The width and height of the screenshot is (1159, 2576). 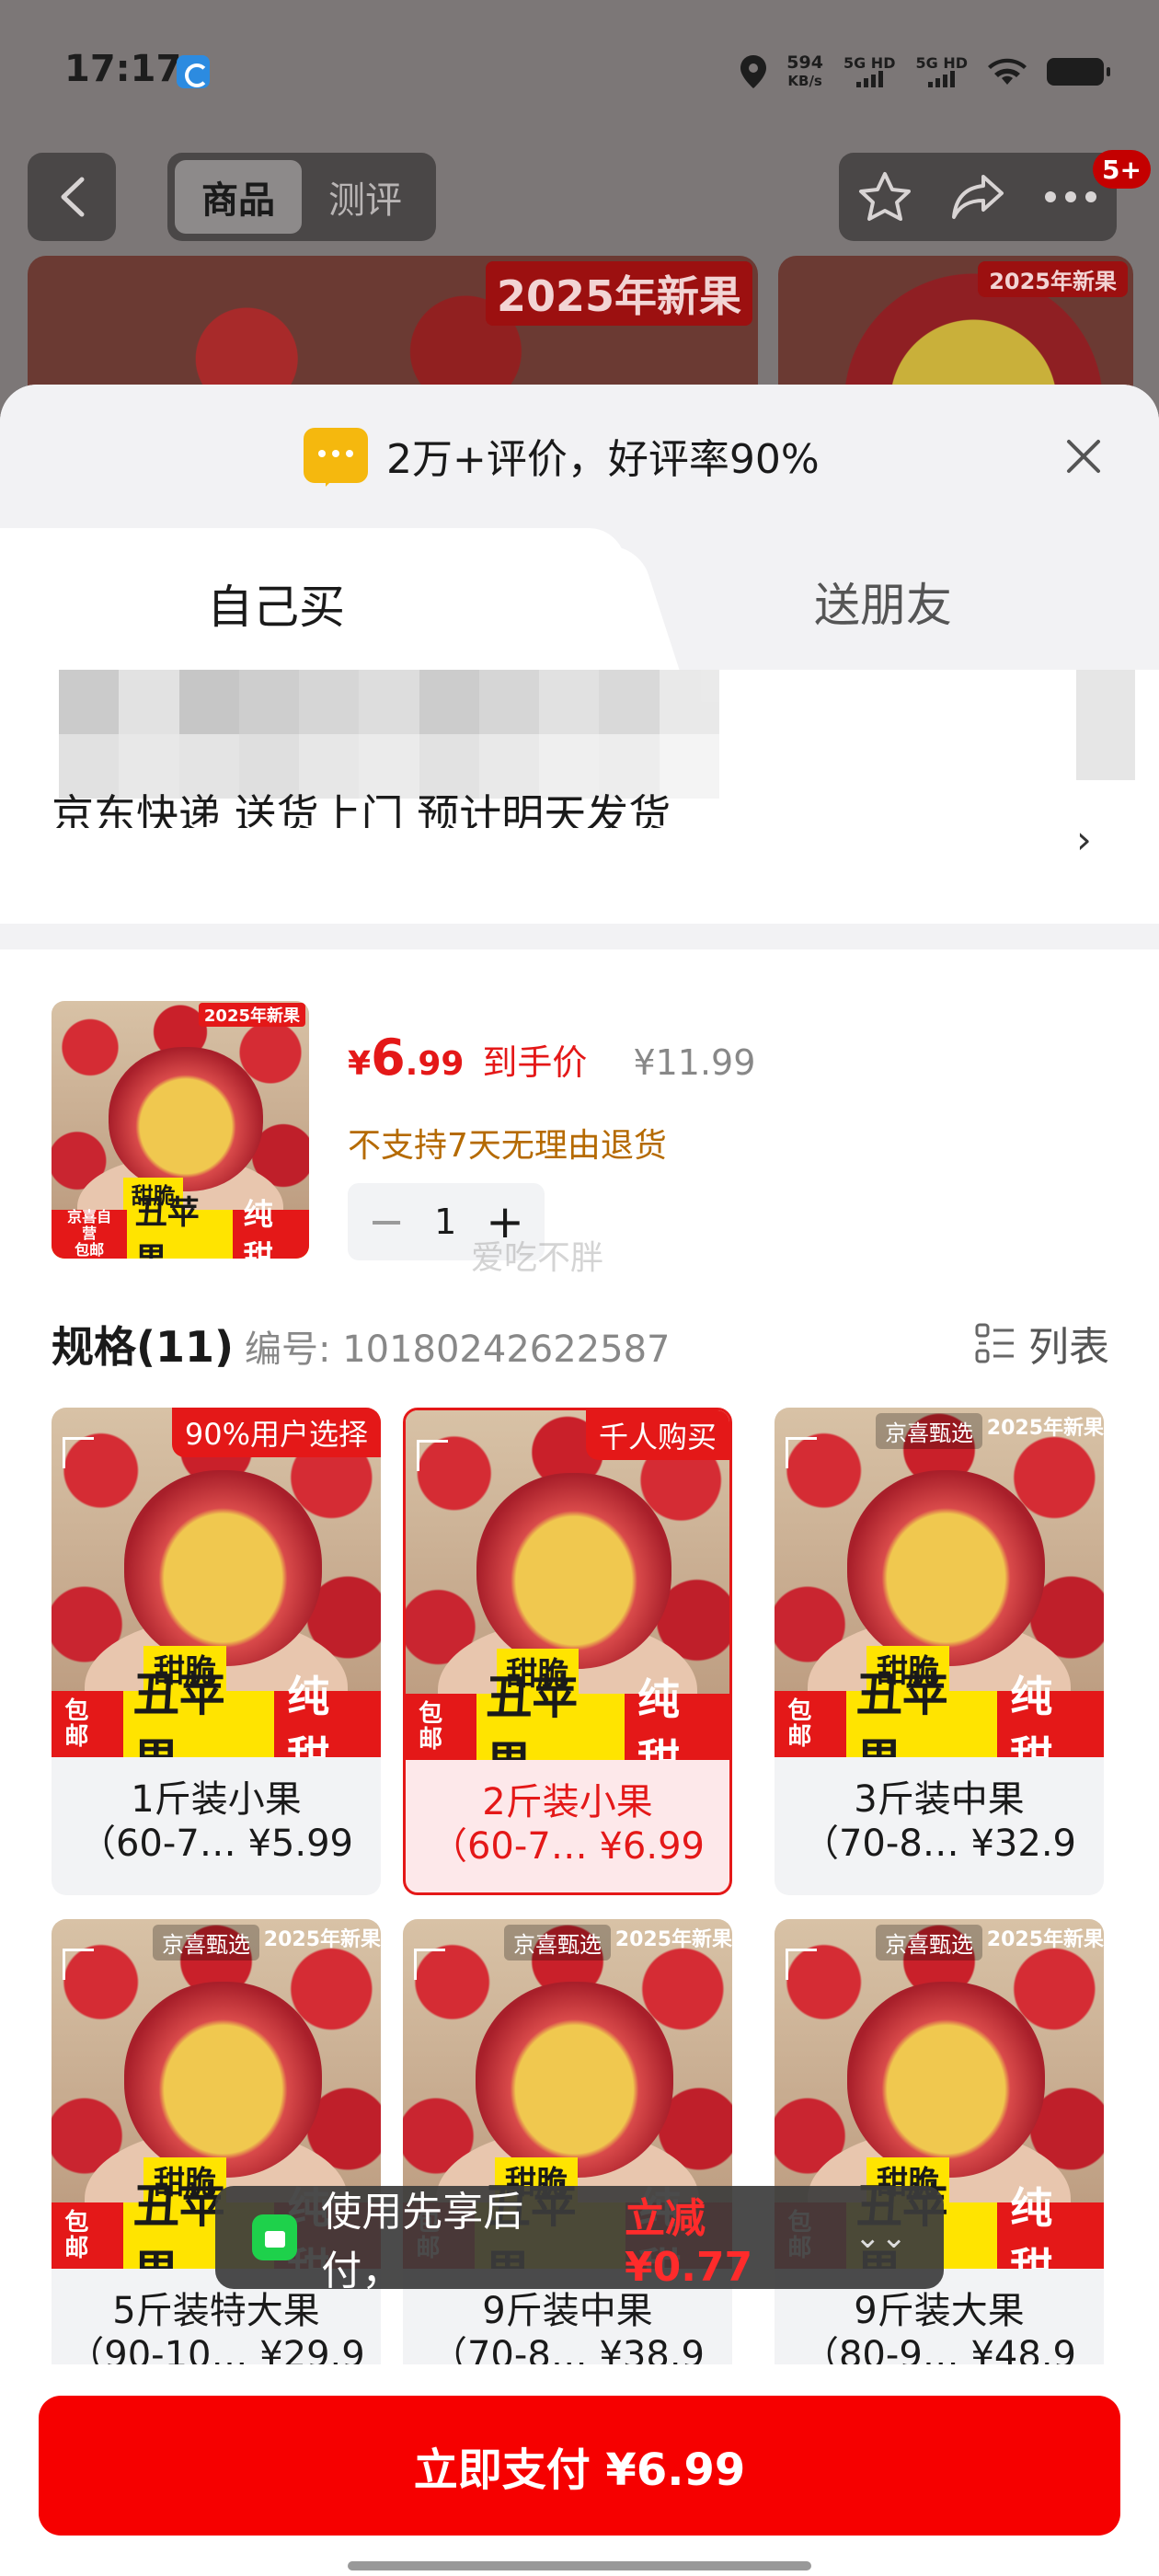 I want to click on section-divider, so click(x=579, y=936).